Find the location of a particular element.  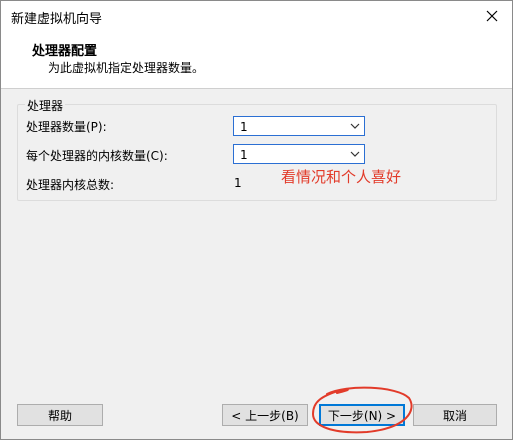

total-cores-label: 处理器内核总数: is located at coordinates (70, 185).